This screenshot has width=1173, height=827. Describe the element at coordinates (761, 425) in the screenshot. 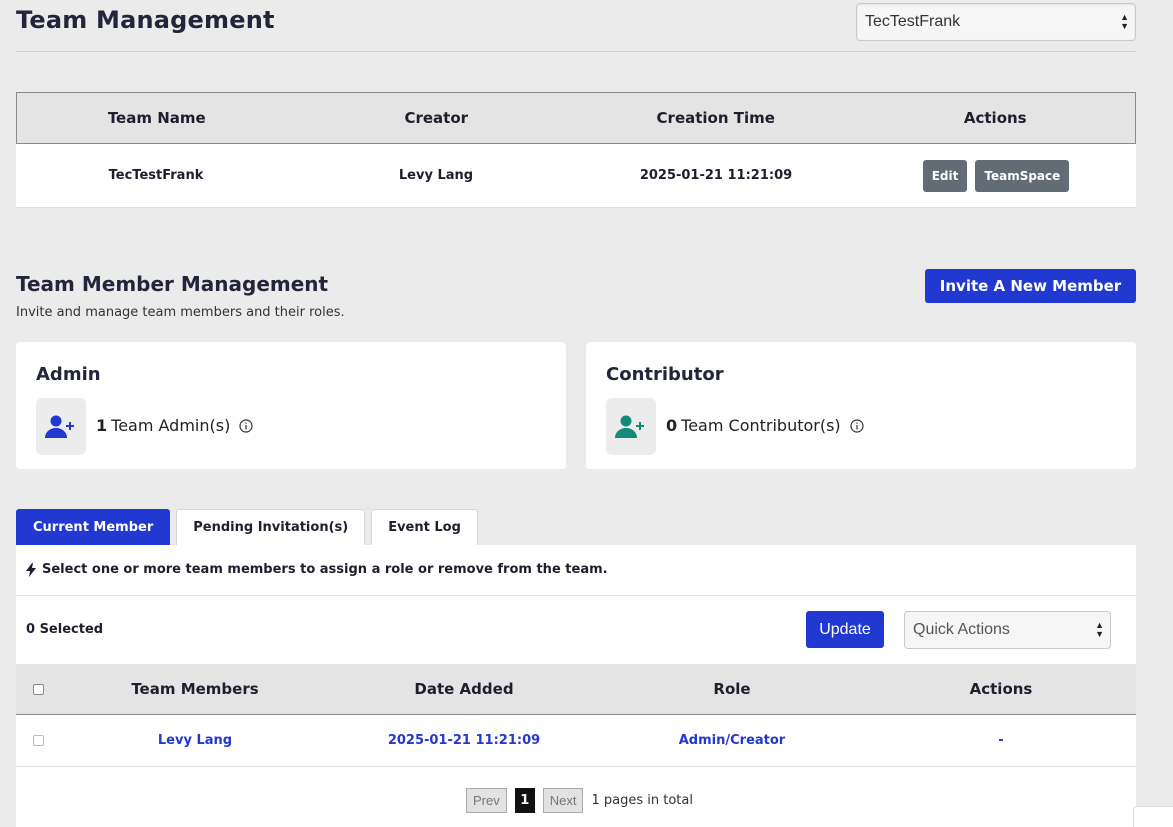

I see `contributor-count-label: Team Contributor(s)` at that location.